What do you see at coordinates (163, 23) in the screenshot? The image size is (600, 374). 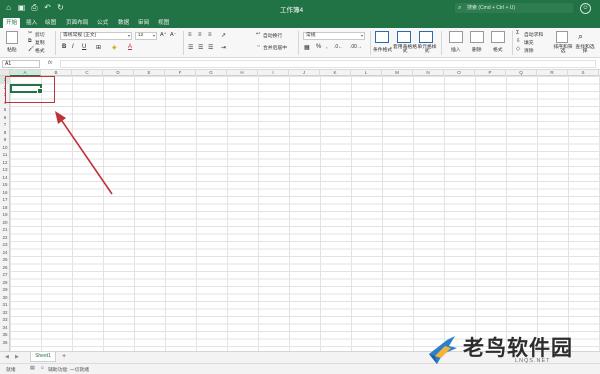 I see `tab-view: 视图` at bounding box center [163, 23].